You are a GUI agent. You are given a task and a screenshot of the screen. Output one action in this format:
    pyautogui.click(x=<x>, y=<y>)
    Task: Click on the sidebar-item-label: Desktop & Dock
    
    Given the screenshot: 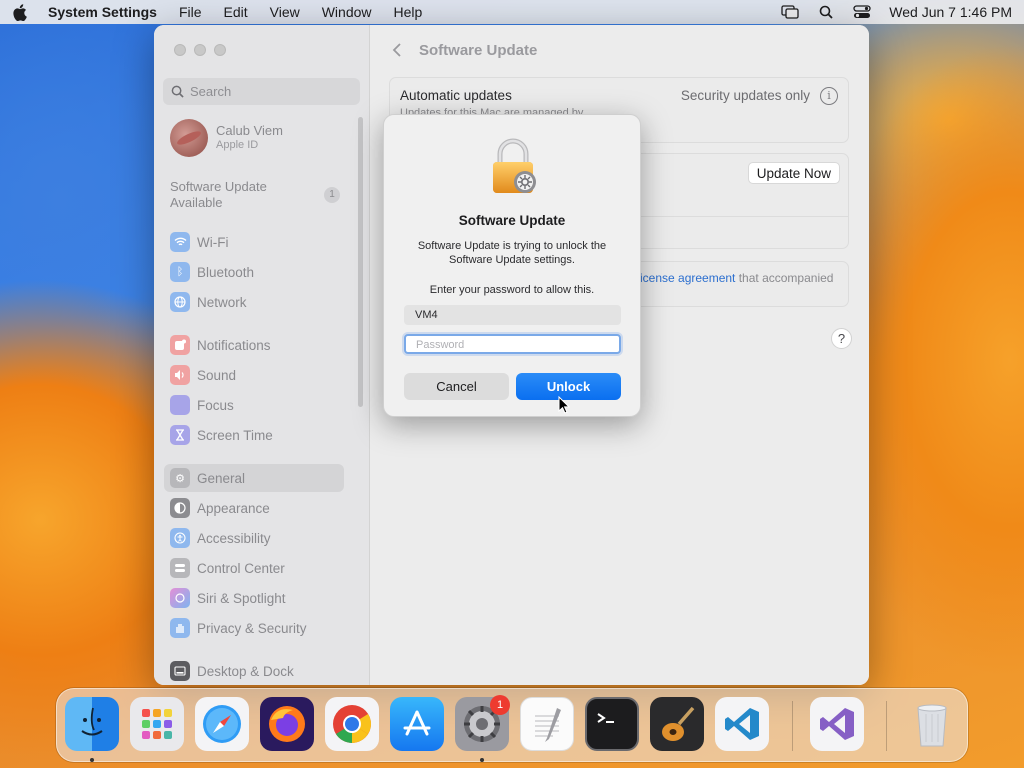 What is the action you would take?
    pyautogui.click(x=245, y=671)
    